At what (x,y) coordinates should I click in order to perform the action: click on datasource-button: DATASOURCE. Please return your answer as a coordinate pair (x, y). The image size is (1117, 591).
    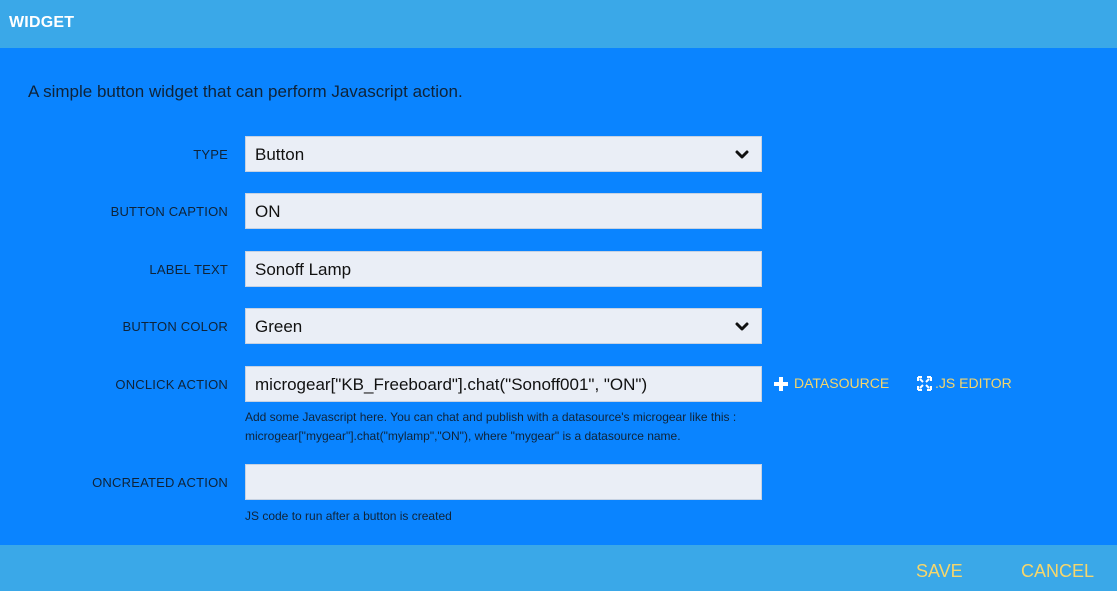
    Looking at the image, I should click on (831, 385).